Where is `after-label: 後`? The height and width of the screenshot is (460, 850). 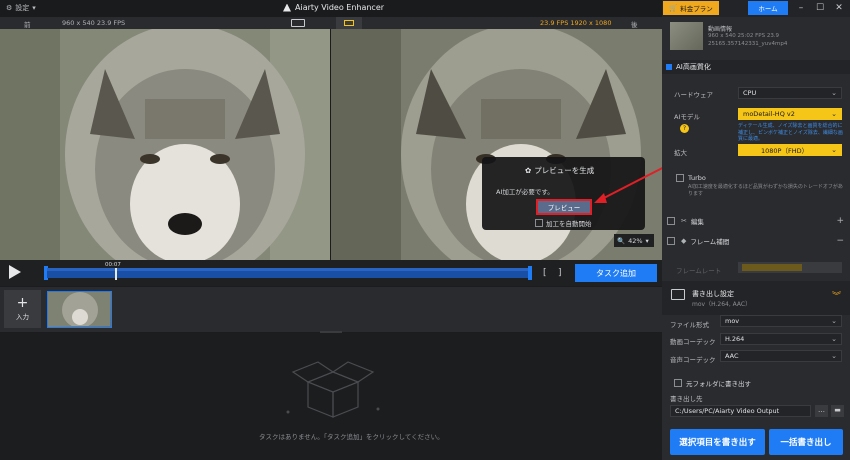
after-label: 後 is located at coordinates (634, 25).